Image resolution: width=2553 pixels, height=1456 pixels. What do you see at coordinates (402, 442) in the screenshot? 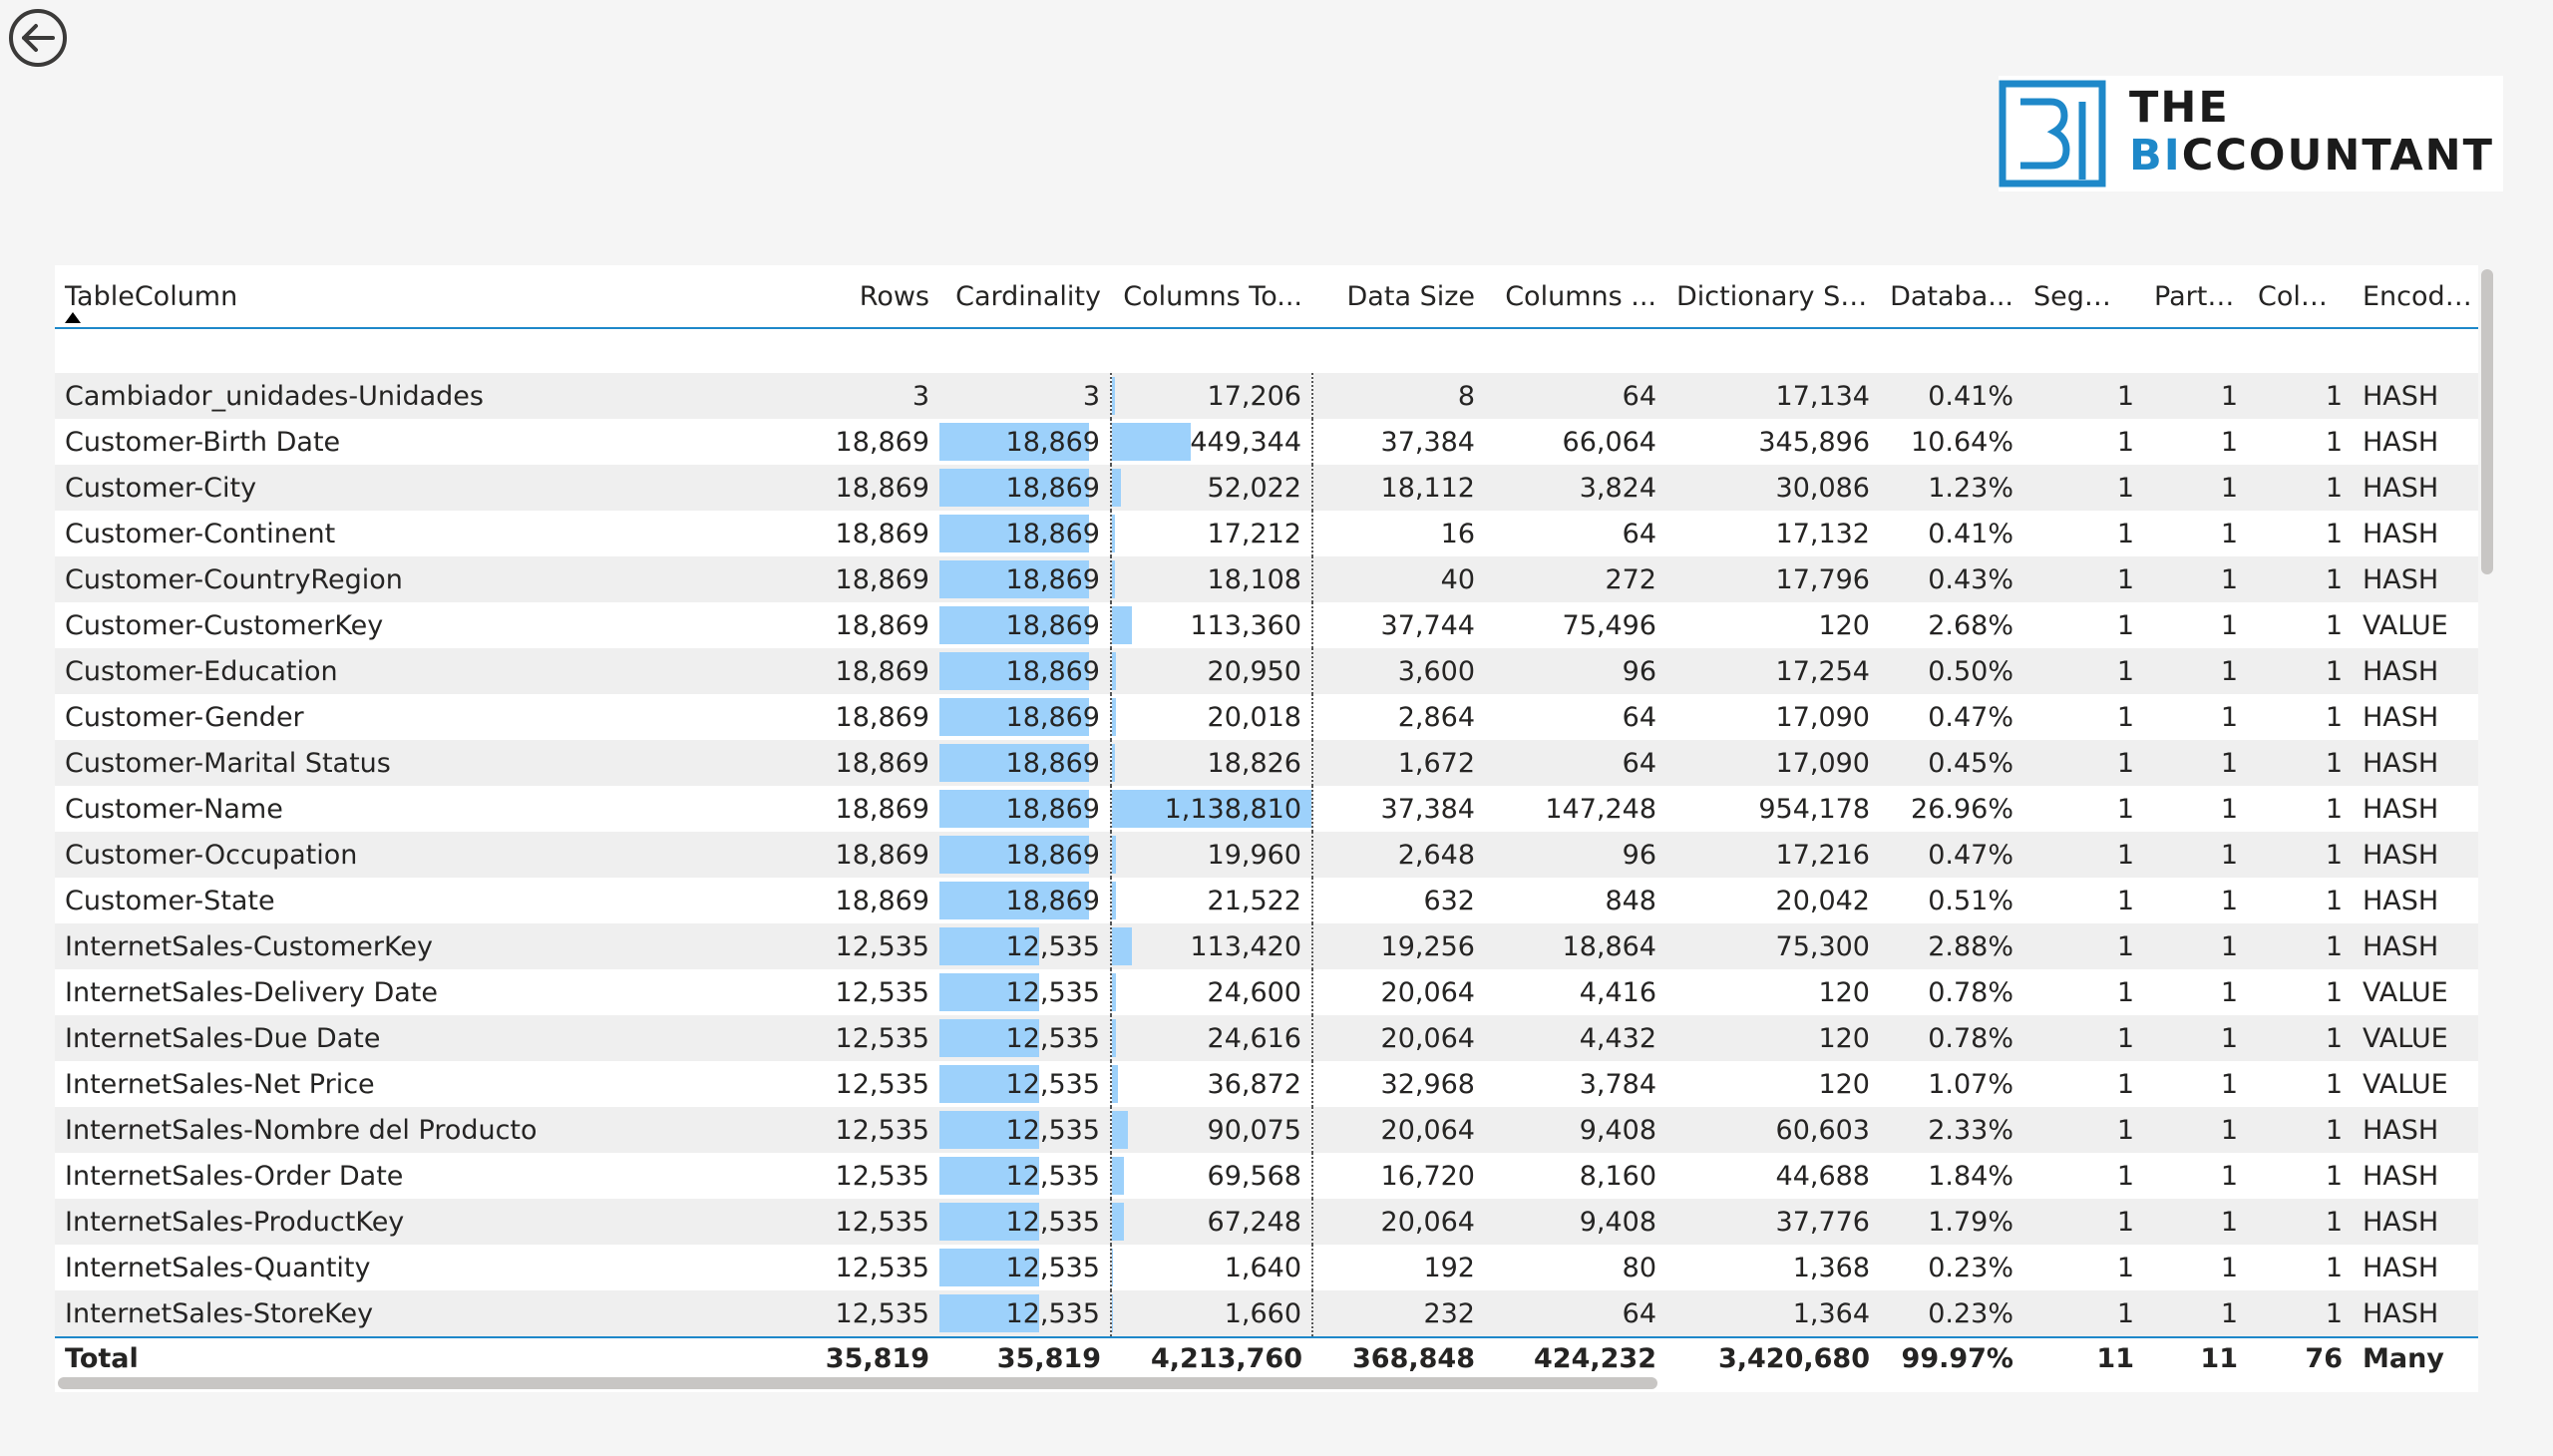
I see `table-cell-tablecolumn: Customer-Birth Date` at bounding box center [402, 442].